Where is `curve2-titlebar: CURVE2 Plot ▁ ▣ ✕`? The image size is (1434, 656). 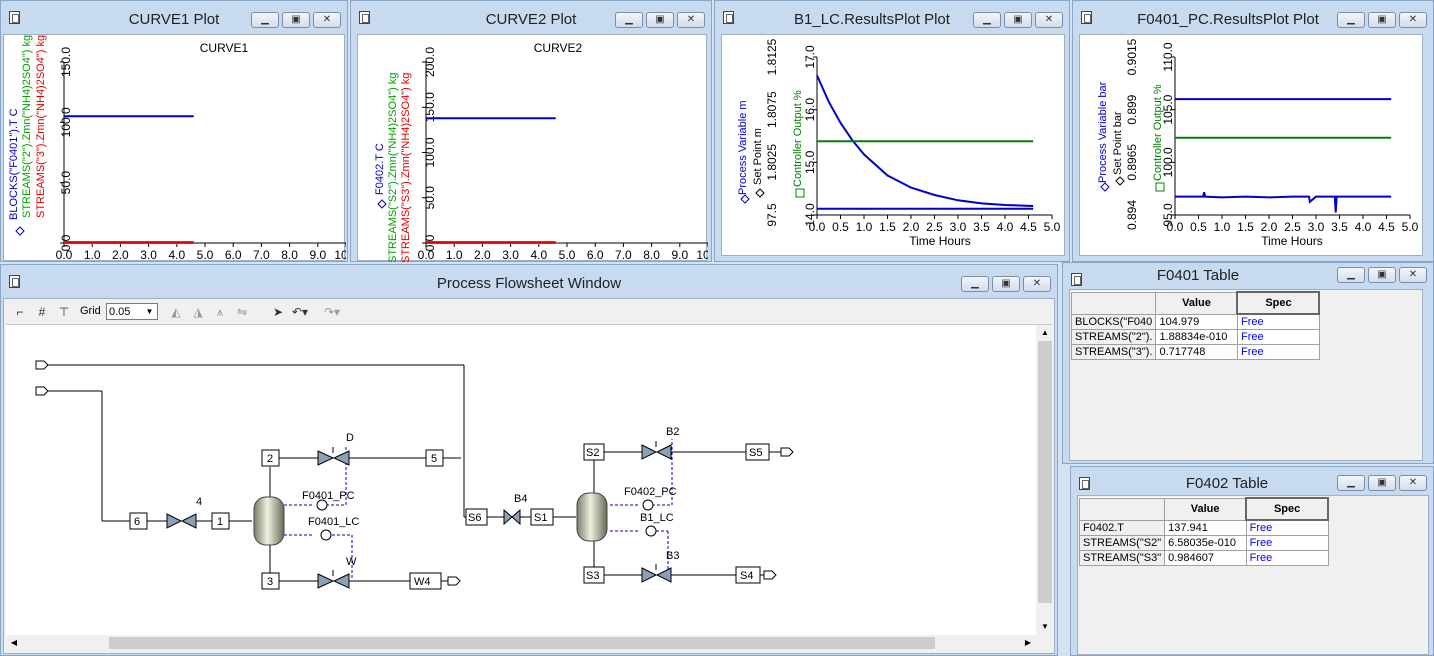 curve2-titlebar: CURVE2 Plot ▁ ▣ ✕ is located at coordinates (531, 17).